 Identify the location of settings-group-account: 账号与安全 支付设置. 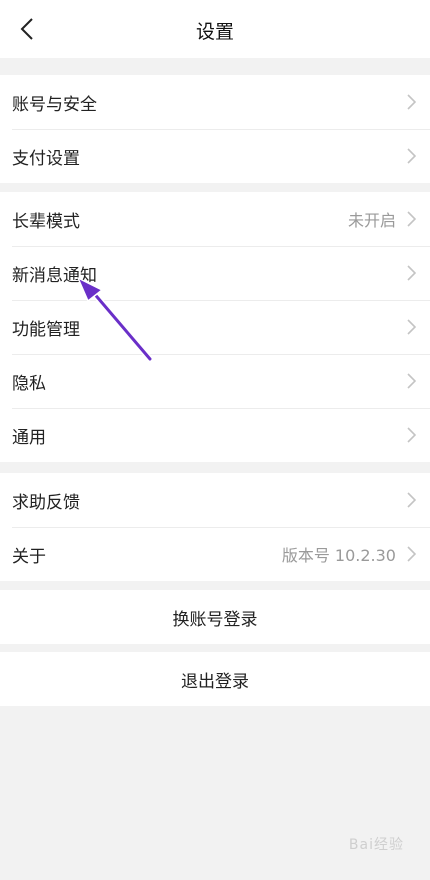
(215, 129).